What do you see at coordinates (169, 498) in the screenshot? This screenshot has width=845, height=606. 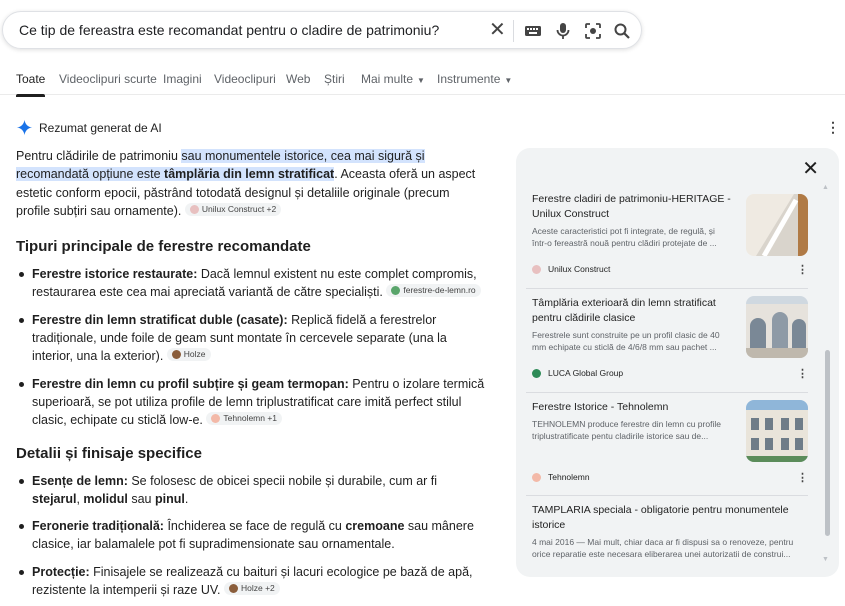 I see `item-bold: pinul` at bounding box center [169, 498].